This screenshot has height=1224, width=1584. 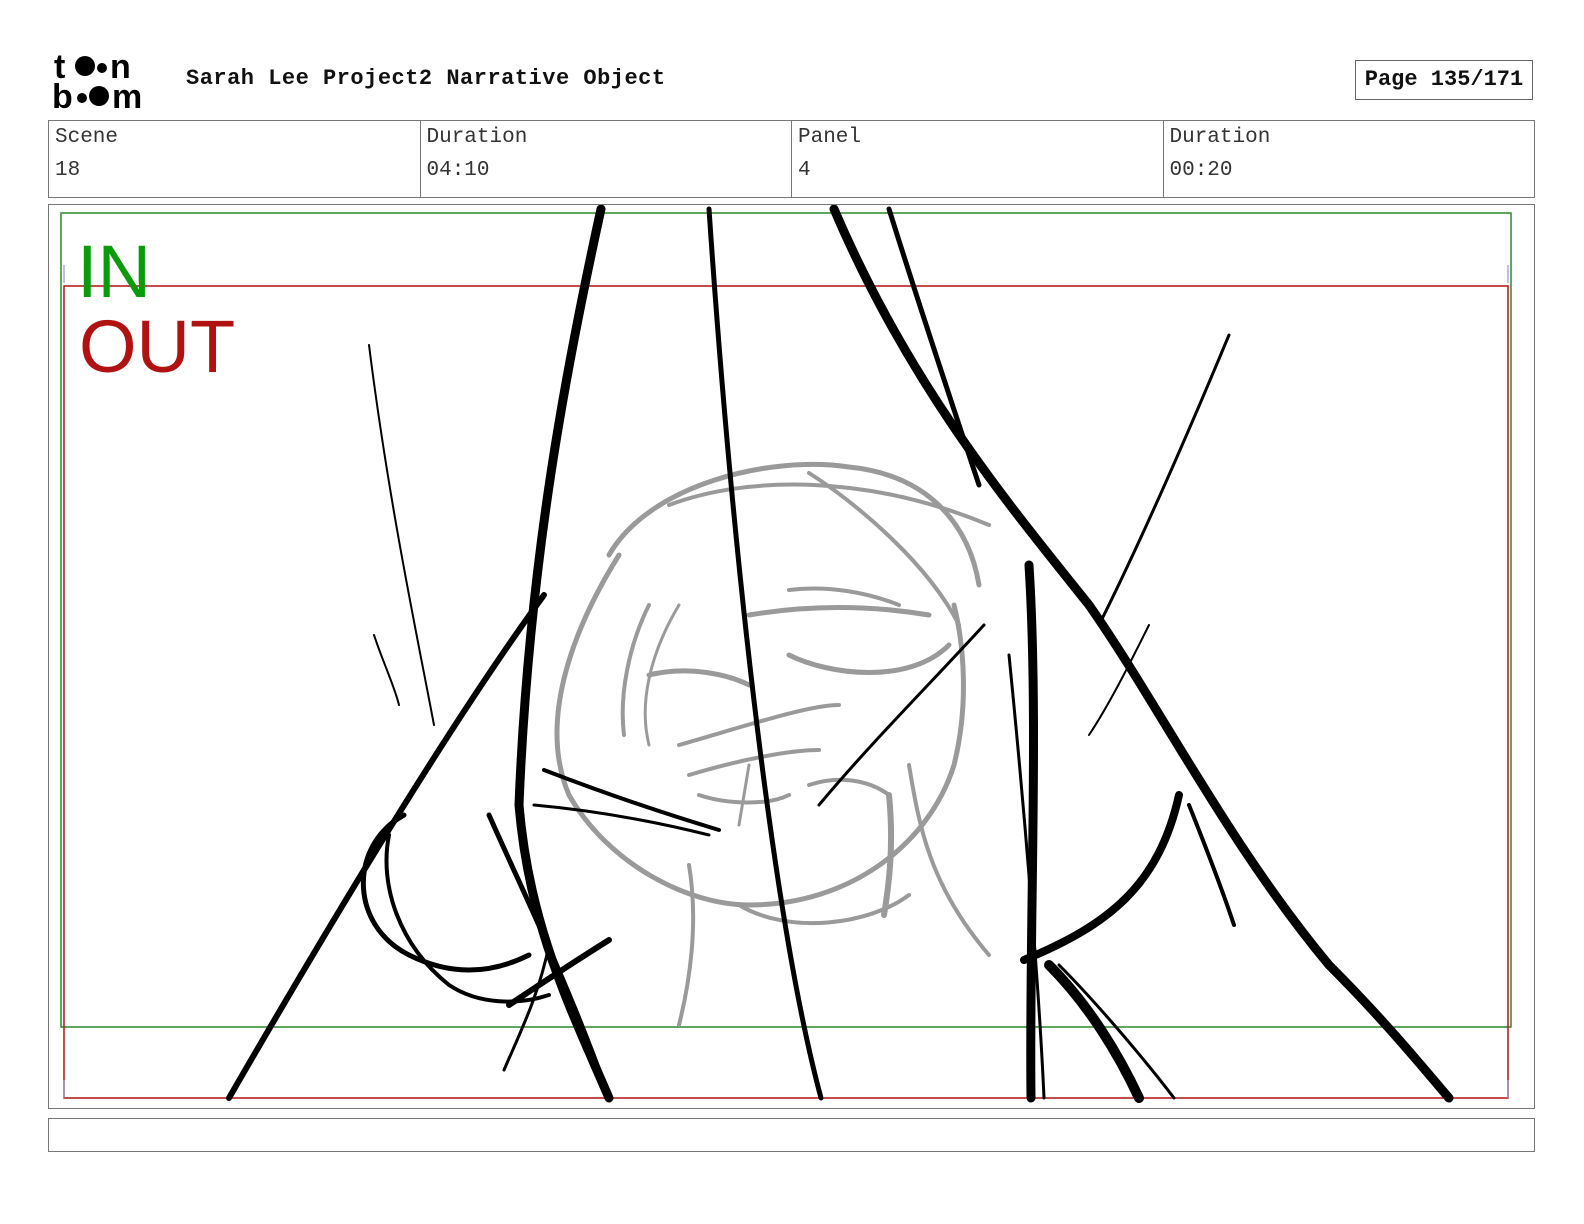 I want to click on panel-duration-label: Duration, so click(x=1220, y=137).